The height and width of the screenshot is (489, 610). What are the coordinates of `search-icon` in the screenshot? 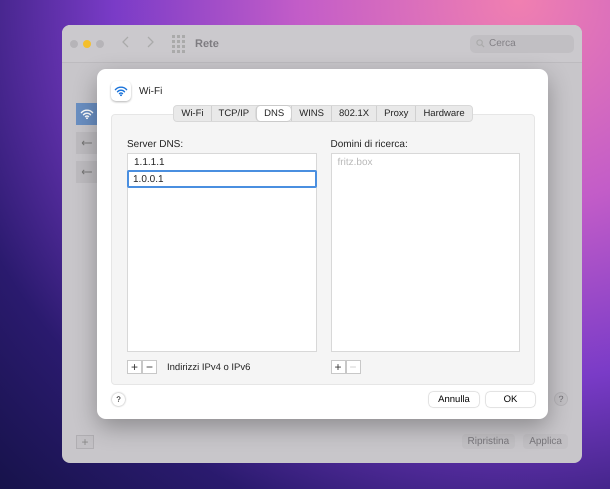 It's located at (480, 43).